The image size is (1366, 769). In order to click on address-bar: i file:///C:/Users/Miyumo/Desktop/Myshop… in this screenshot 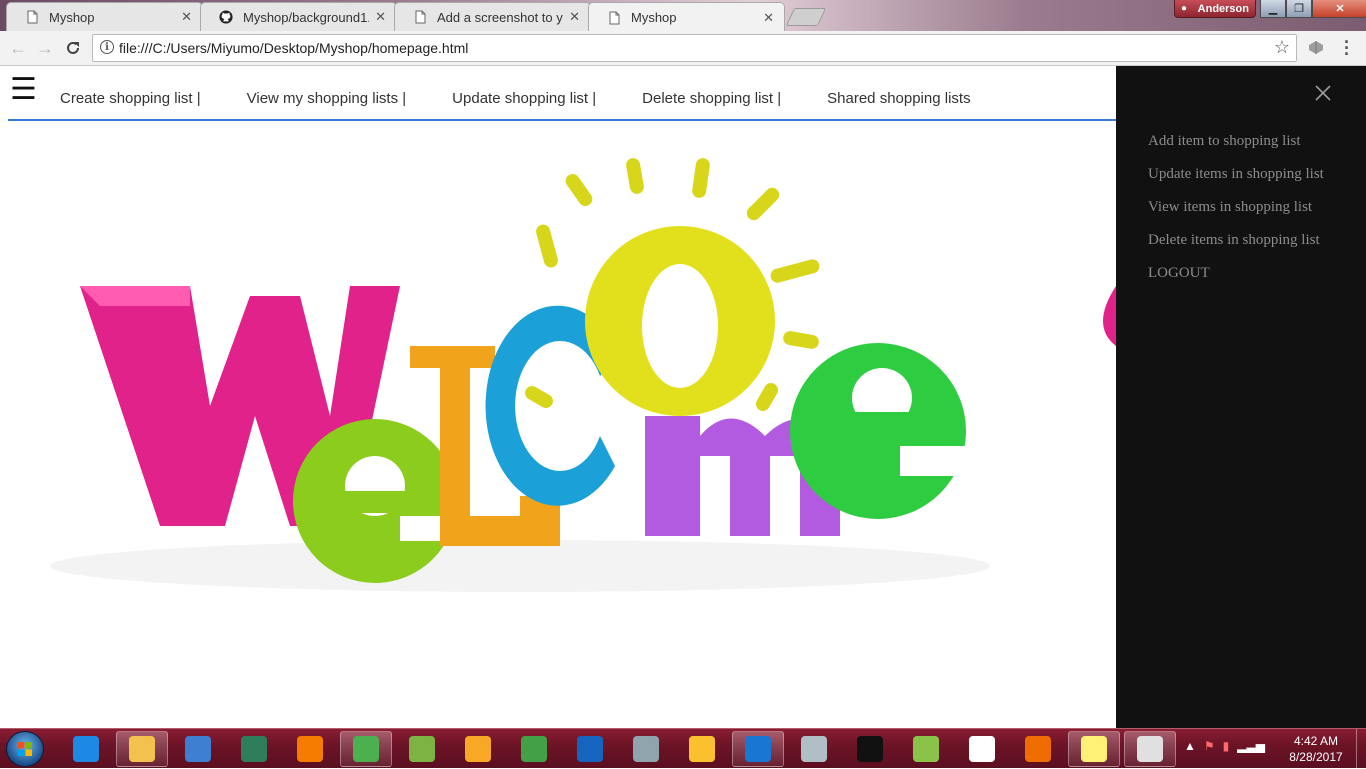, I will do `click(694, 48)`.